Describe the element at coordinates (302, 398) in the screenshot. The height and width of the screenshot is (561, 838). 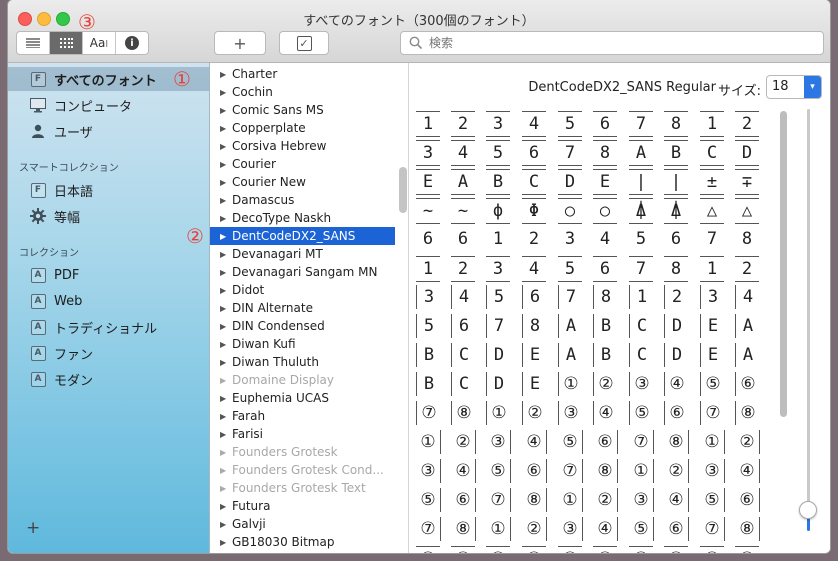
I see `font-list-item: ▶ Euphemia UCAS` at that location.